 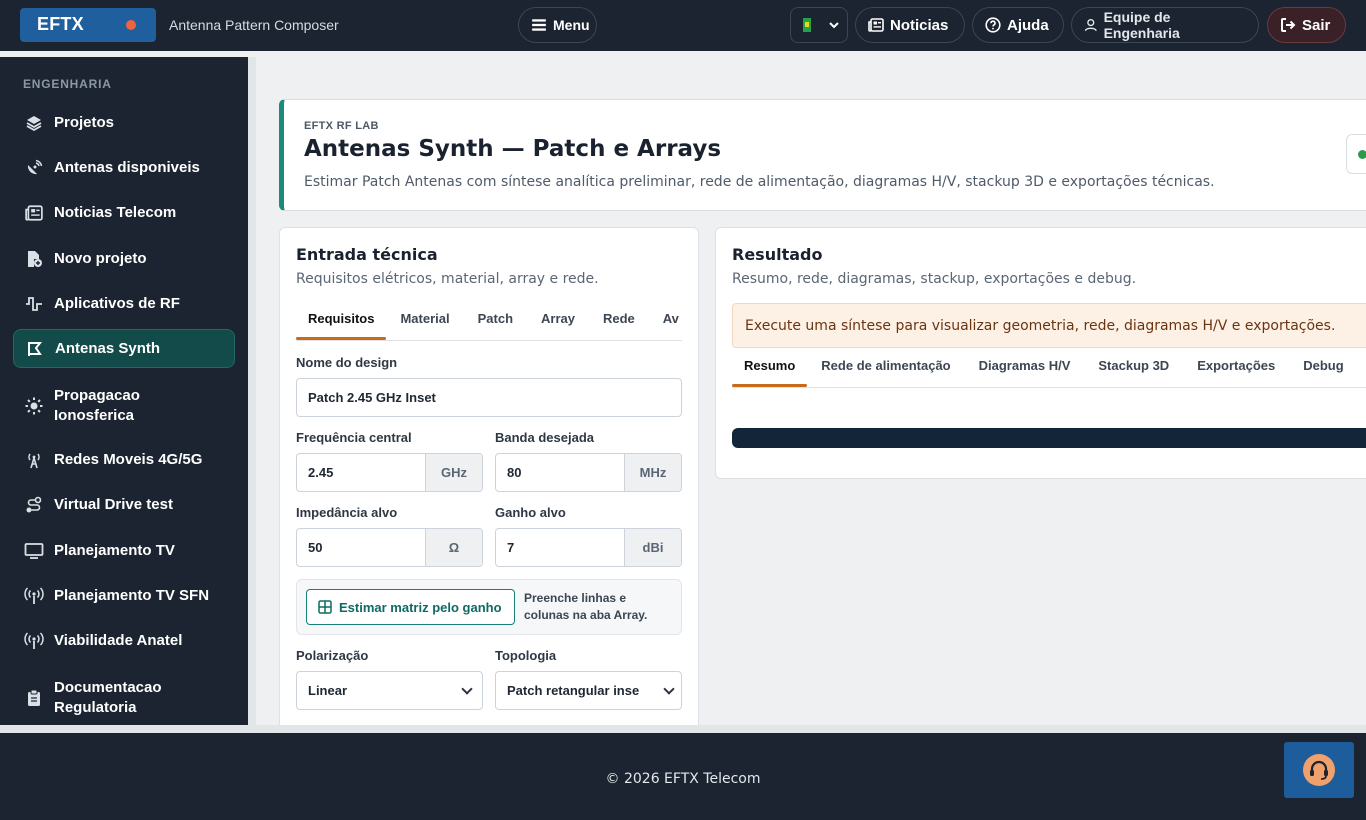 I want to click on help-label: Ajuda, so click(x=1028, y=25).